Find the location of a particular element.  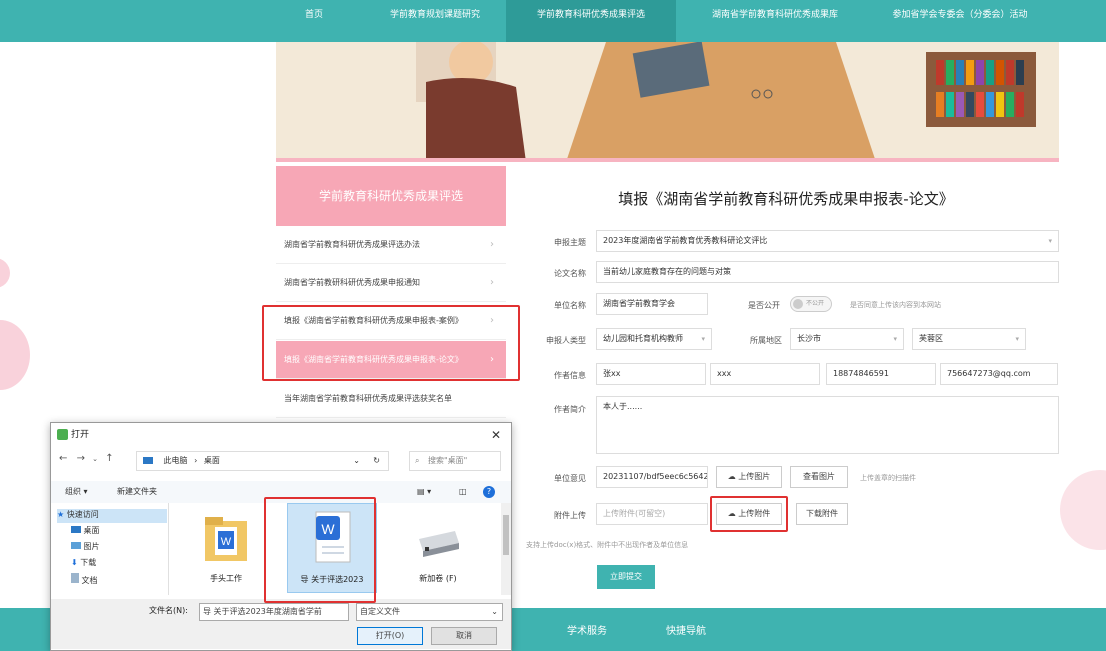

nav-documents-item: 文档 is located at coordinates (84, 579).